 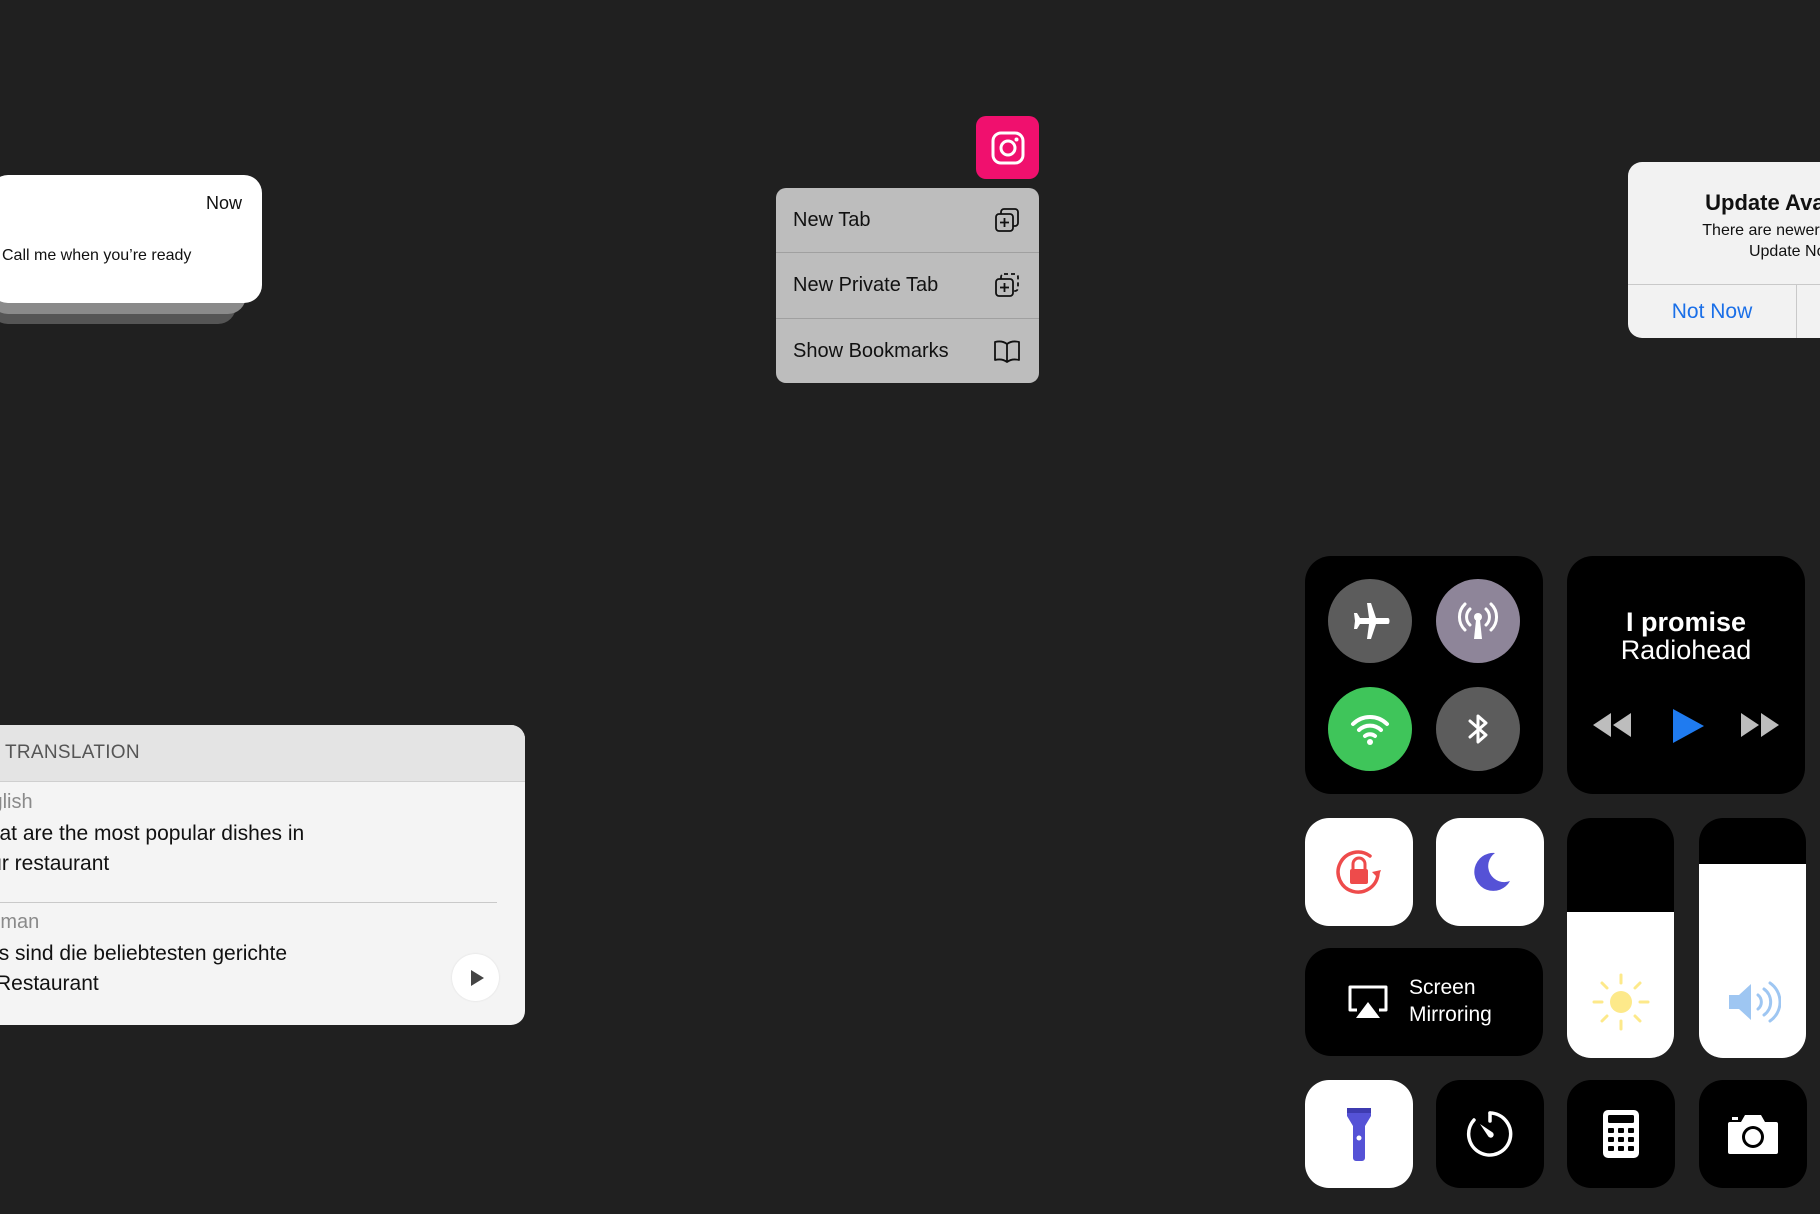 What do you see at coordinates (1686, 675) in the screenshot?
I see `music-panel: I promise Radiohead` at bounding box center [1686, 675].